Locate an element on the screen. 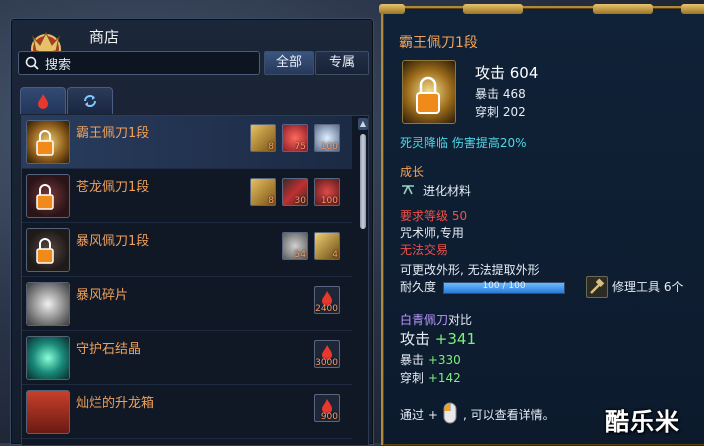 The height and width of the screenshot is (446, 704). item-name: 灿烂的升龙箱 is located at coordinates (115, 403).